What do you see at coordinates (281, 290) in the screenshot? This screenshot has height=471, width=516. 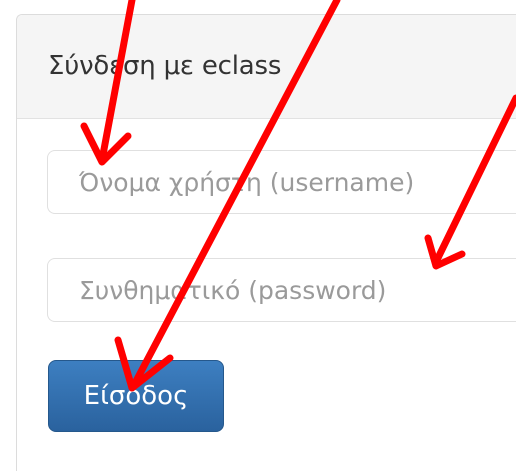 I see `password-input` at bounding box center [281, 290].